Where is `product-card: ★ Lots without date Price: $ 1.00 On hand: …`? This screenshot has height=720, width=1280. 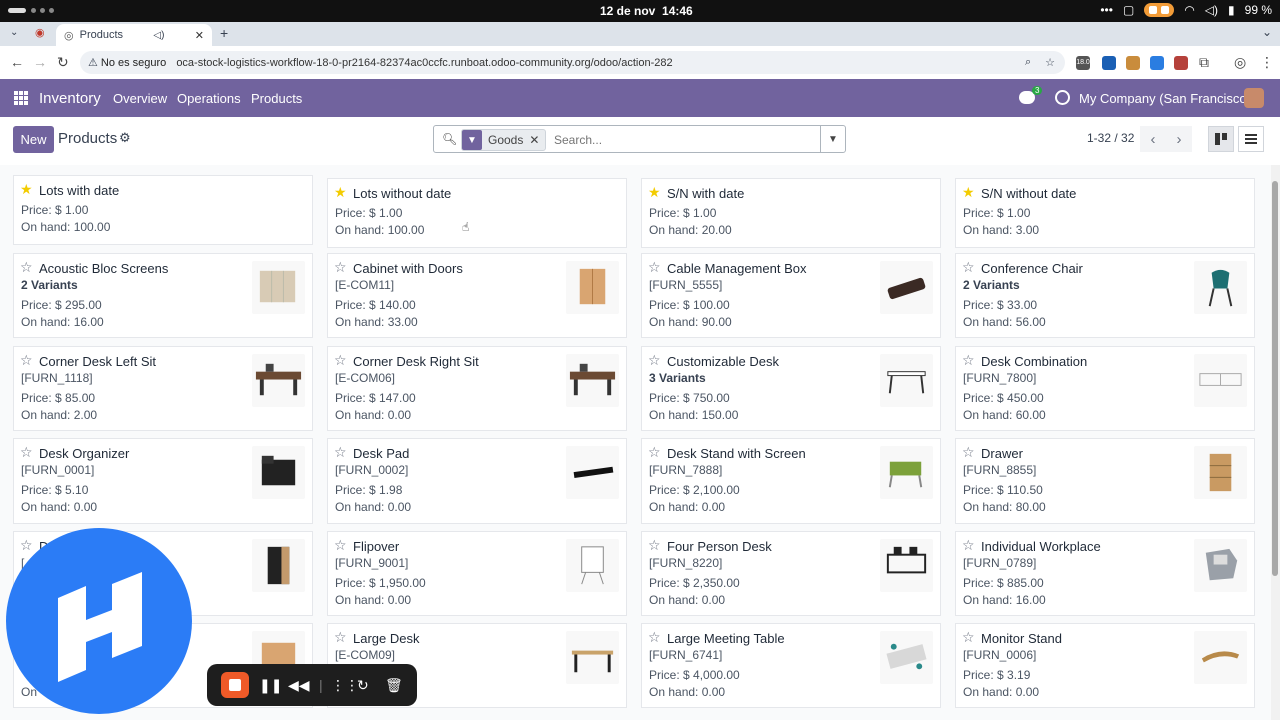 product-card: ★ Lots without date Price: $ 1.00 On hand: … is located at coordinates (477, 213).